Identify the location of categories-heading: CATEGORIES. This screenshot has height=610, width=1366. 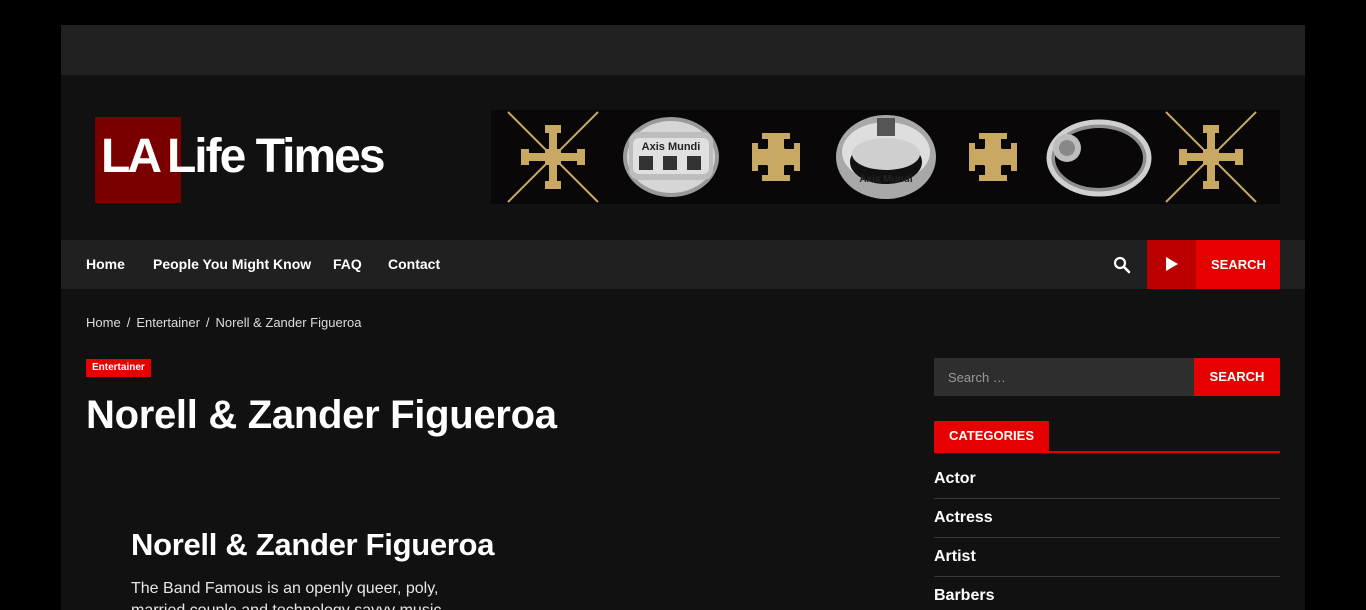
(991, 436).